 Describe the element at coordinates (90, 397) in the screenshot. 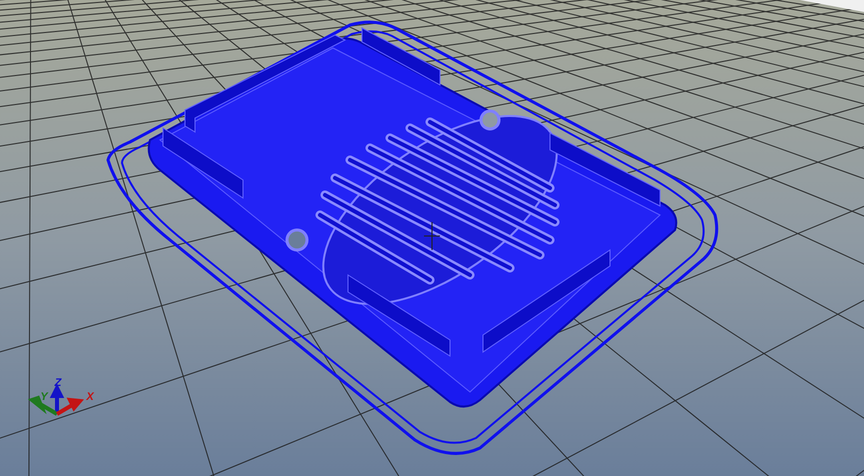

I see `axis-label: X` at that location.